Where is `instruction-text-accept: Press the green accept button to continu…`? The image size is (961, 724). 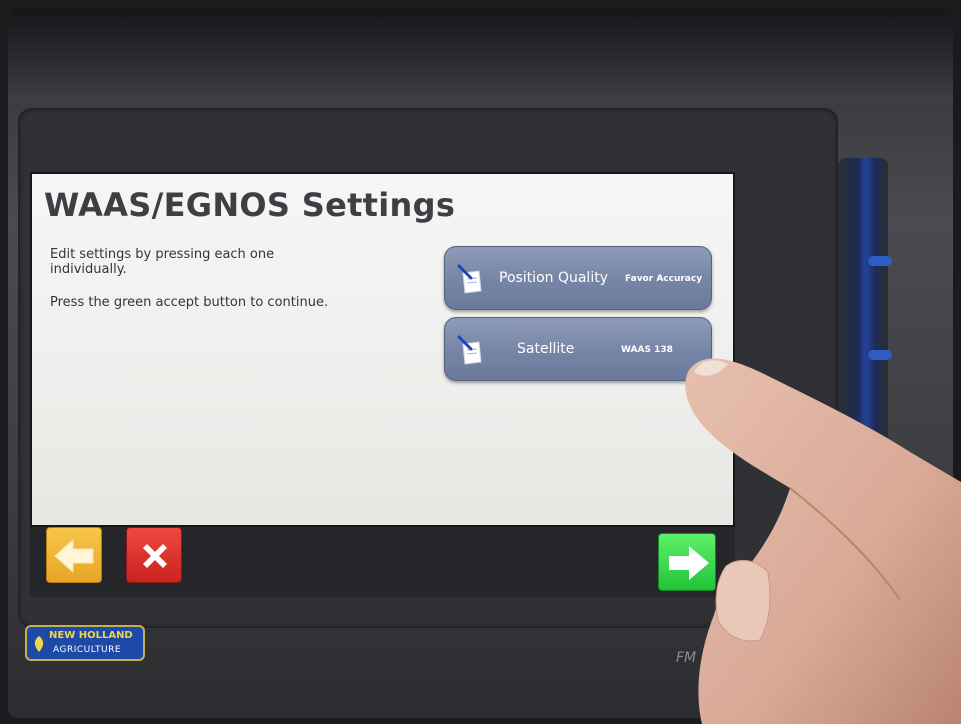 instruction-text-accept: Press the green accept button to continu… is located at coordinates (189, 302).